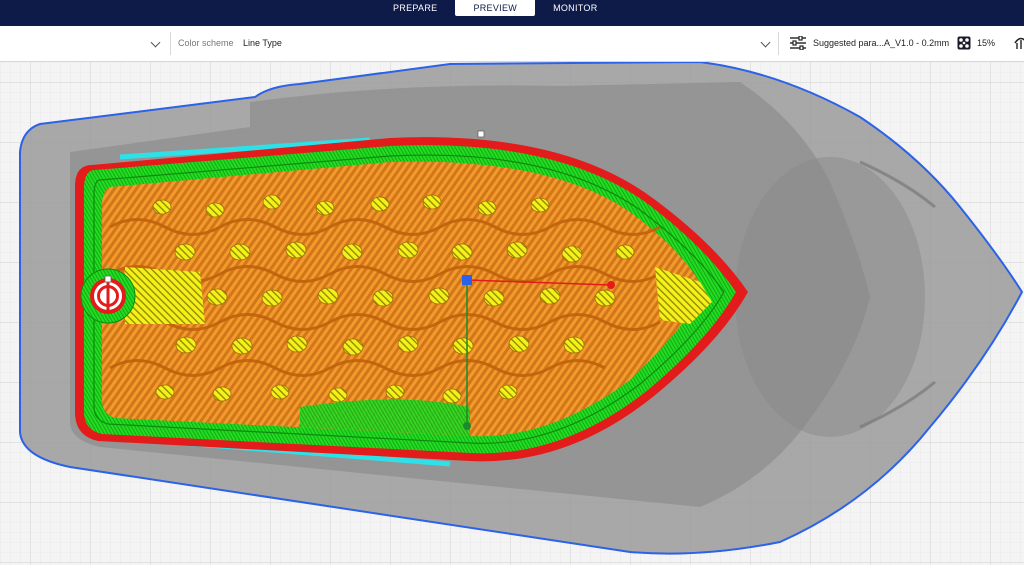 The image size is (1024, 565). I want to click on color-scheme-label: Color scheme, so click(206, 43).